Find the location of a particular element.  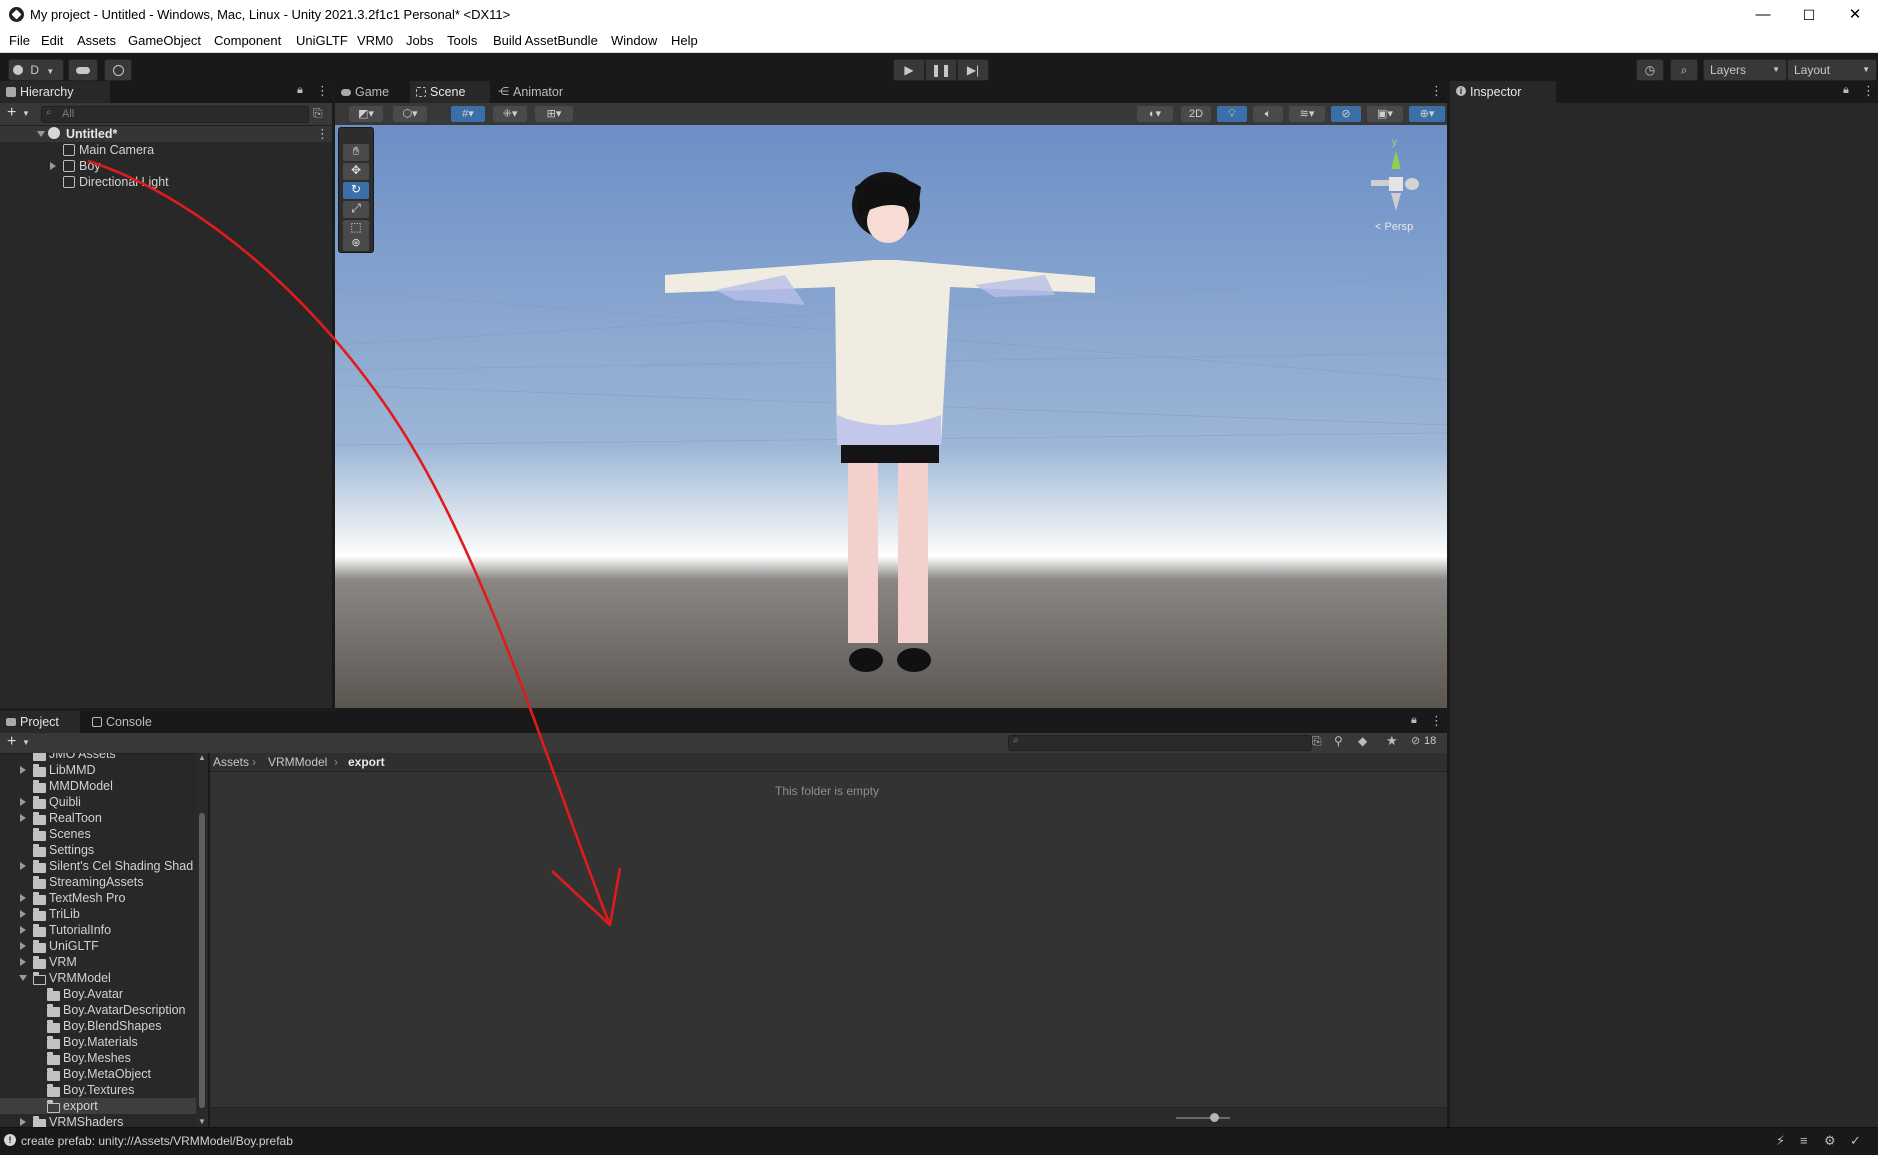

scene-row: Untitled* ⋮ is located at coordinates (166, 134).